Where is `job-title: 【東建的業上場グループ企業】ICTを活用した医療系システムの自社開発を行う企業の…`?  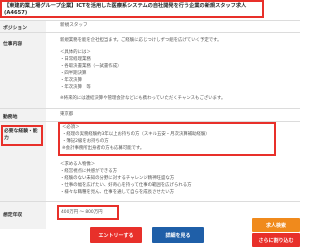 job-title: 【東建的業上場グループ企業】ICTを活用した医療系システムの自社開発を行う企業の… is located at coordinates (125, 6).